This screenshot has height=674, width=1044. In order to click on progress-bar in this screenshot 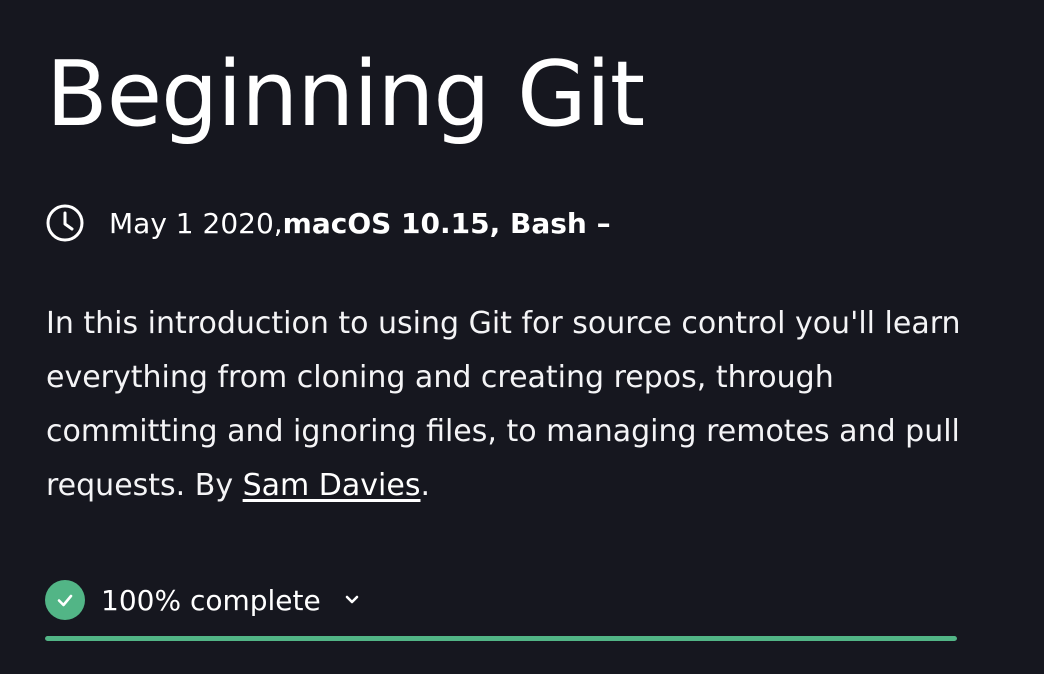, I will do `click(501, 638)`.